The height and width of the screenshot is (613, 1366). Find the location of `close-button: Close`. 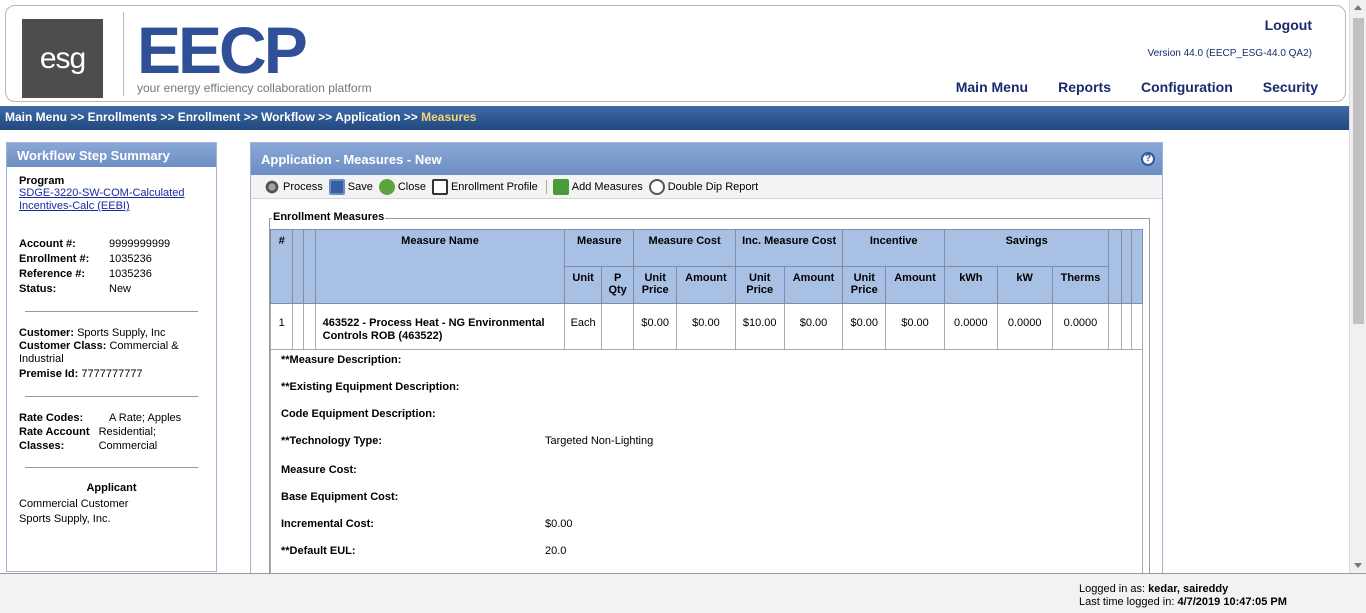

close-button: Close is located at coordinates (402, 186).